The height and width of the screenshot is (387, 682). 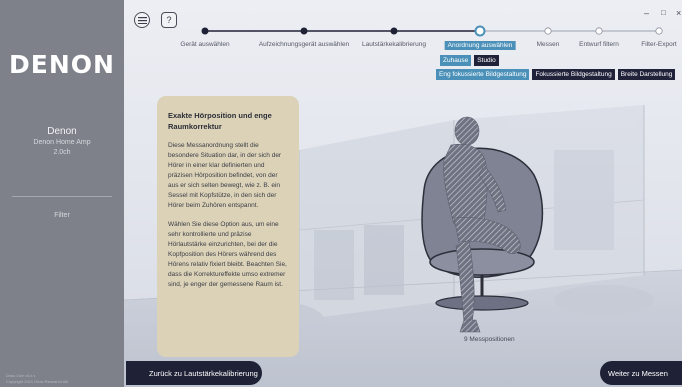 I want to click on measurement-positions-label: 9 Messpositionen, so click(x=489, y=339).